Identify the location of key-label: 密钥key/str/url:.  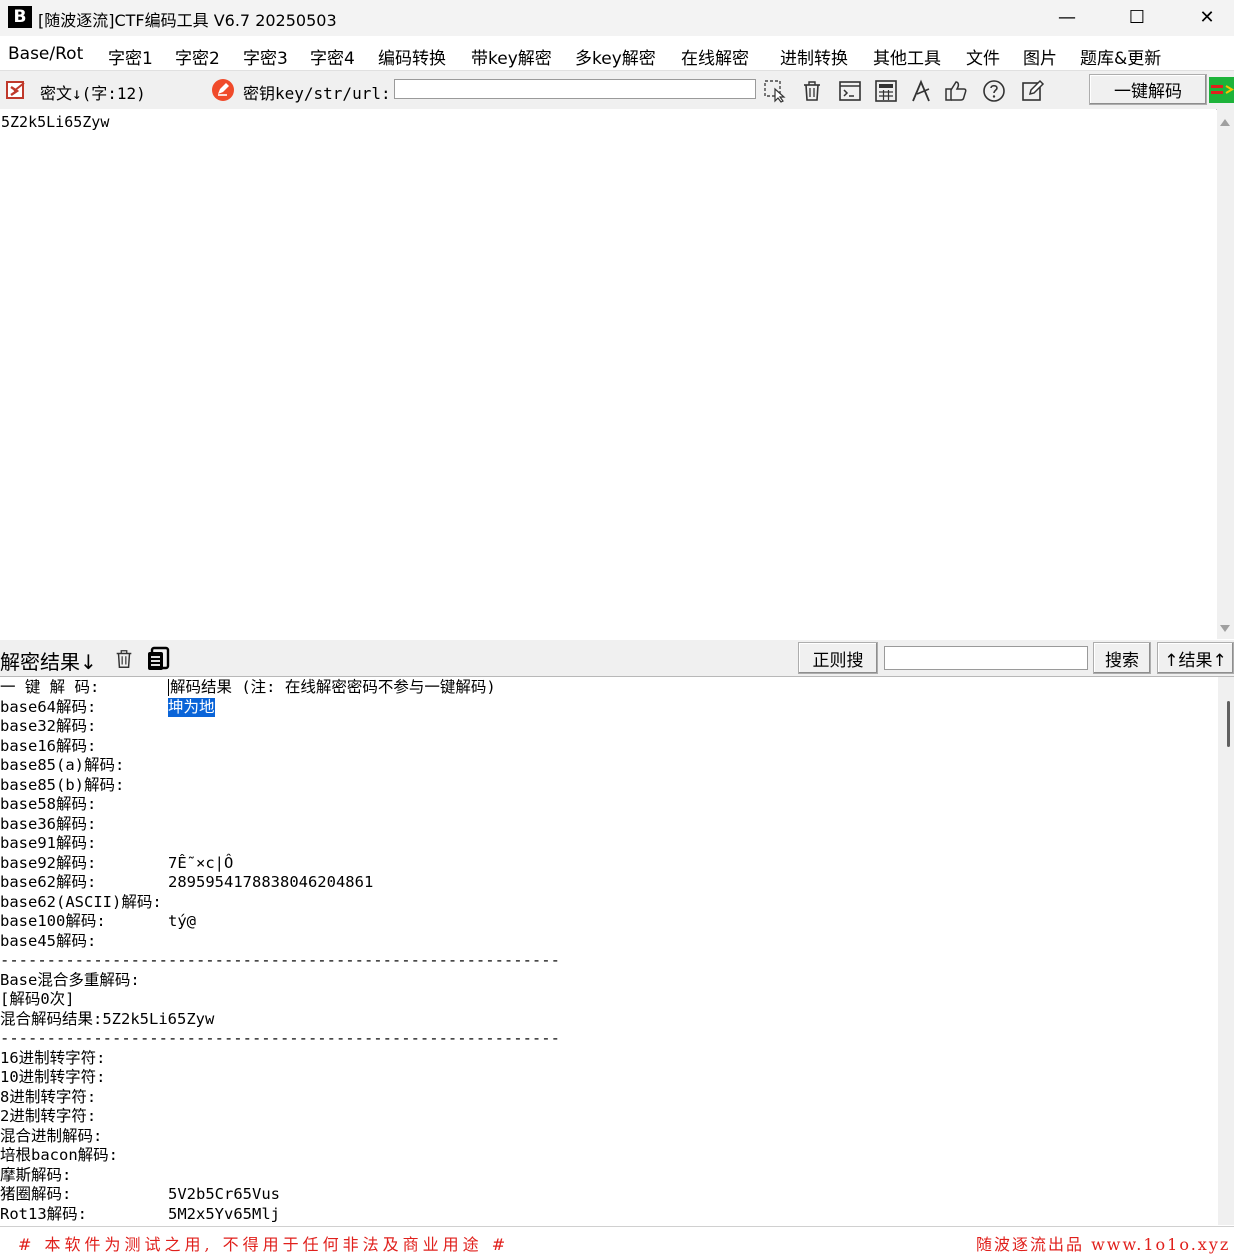
(317, 93).